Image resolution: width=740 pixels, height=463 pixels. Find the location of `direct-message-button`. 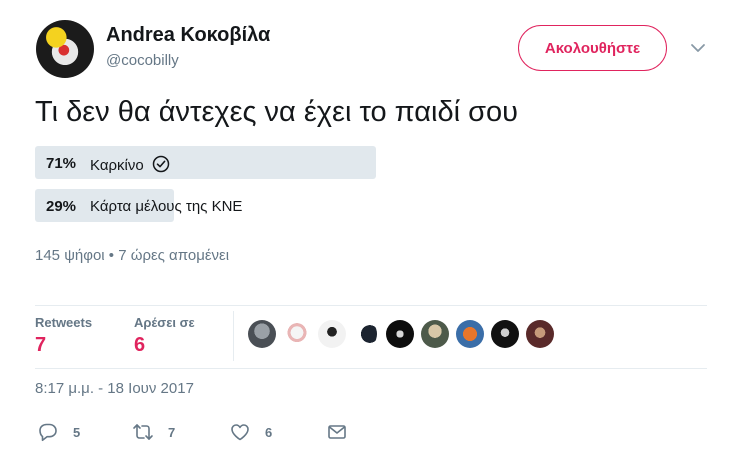

direct-message-button is located at coordinates (337, 432).